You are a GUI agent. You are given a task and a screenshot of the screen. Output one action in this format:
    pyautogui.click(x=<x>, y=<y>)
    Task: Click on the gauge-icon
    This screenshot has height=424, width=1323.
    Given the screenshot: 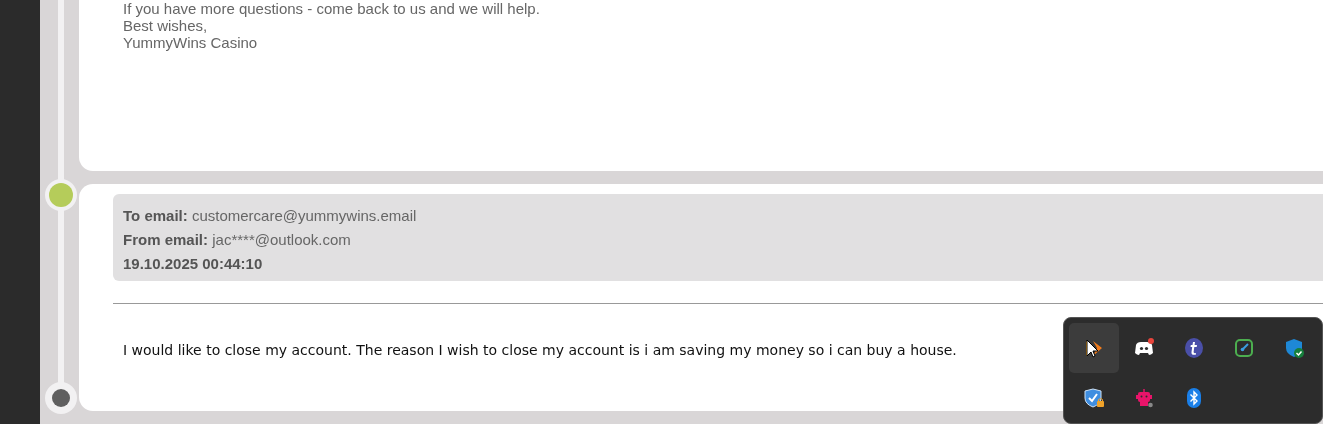 What is the action you would take?
    pyautogui.click(x=1244, y=348)
    